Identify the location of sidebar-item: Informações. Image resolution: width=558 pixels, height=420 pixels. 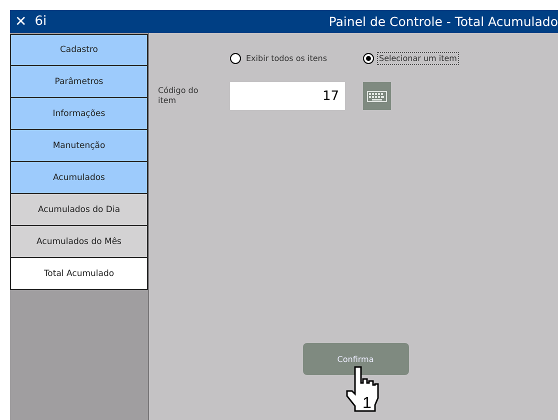
(79, 114).